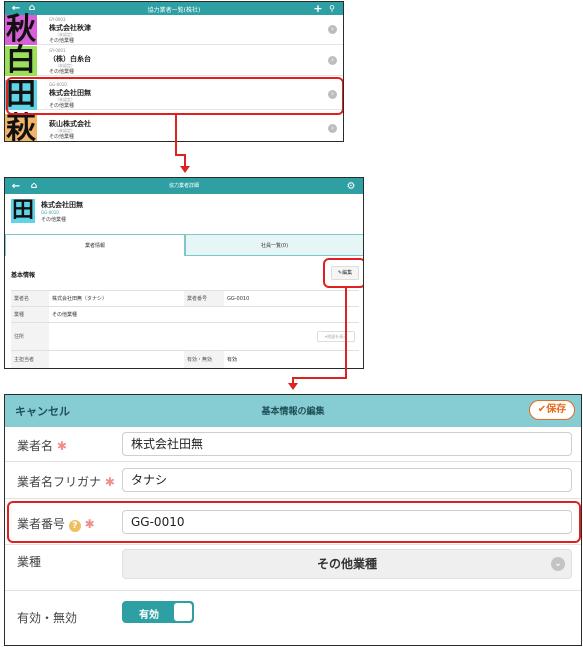 This screenshot has width=583, height=647. I want to click on detail-title: 協力業者詳細, so click(183, 186).